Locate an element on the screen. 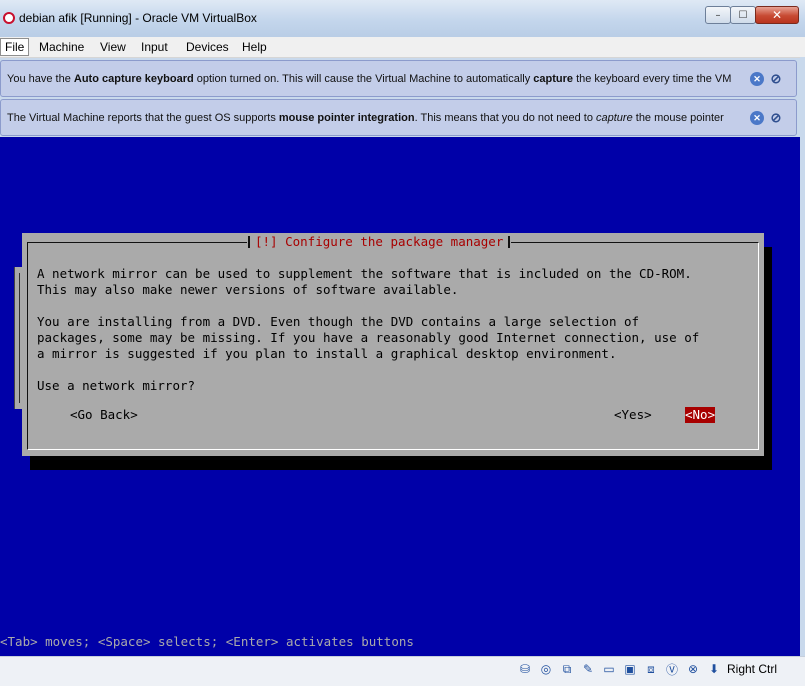  window-controls: – ☐ ✕ is located at coordinates (752, 15).